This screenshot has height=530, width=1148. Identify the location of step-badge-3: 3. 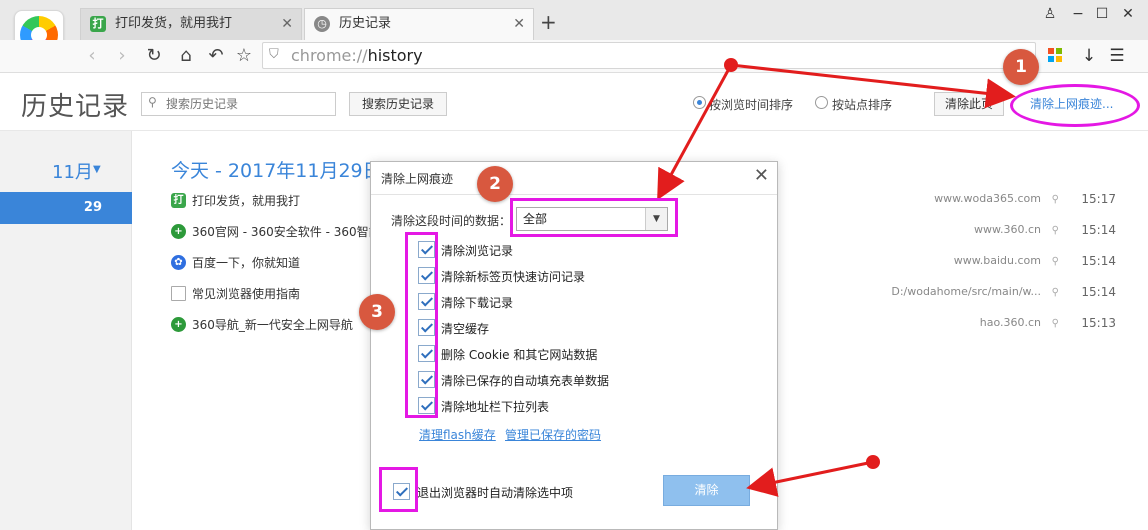
(377, 312).